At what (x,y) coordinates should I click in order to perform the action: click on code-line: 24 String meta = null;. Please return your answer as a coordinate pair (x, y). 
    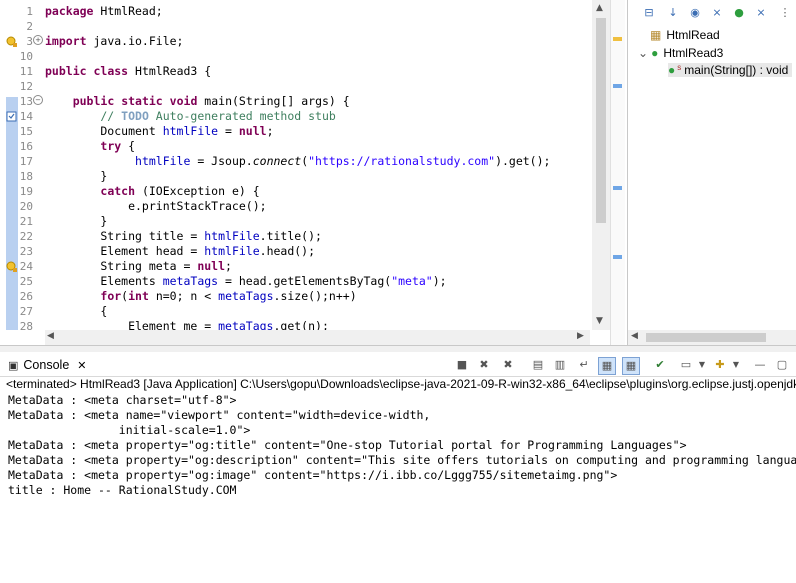
    Looking at the image, I should click on (297, 266).